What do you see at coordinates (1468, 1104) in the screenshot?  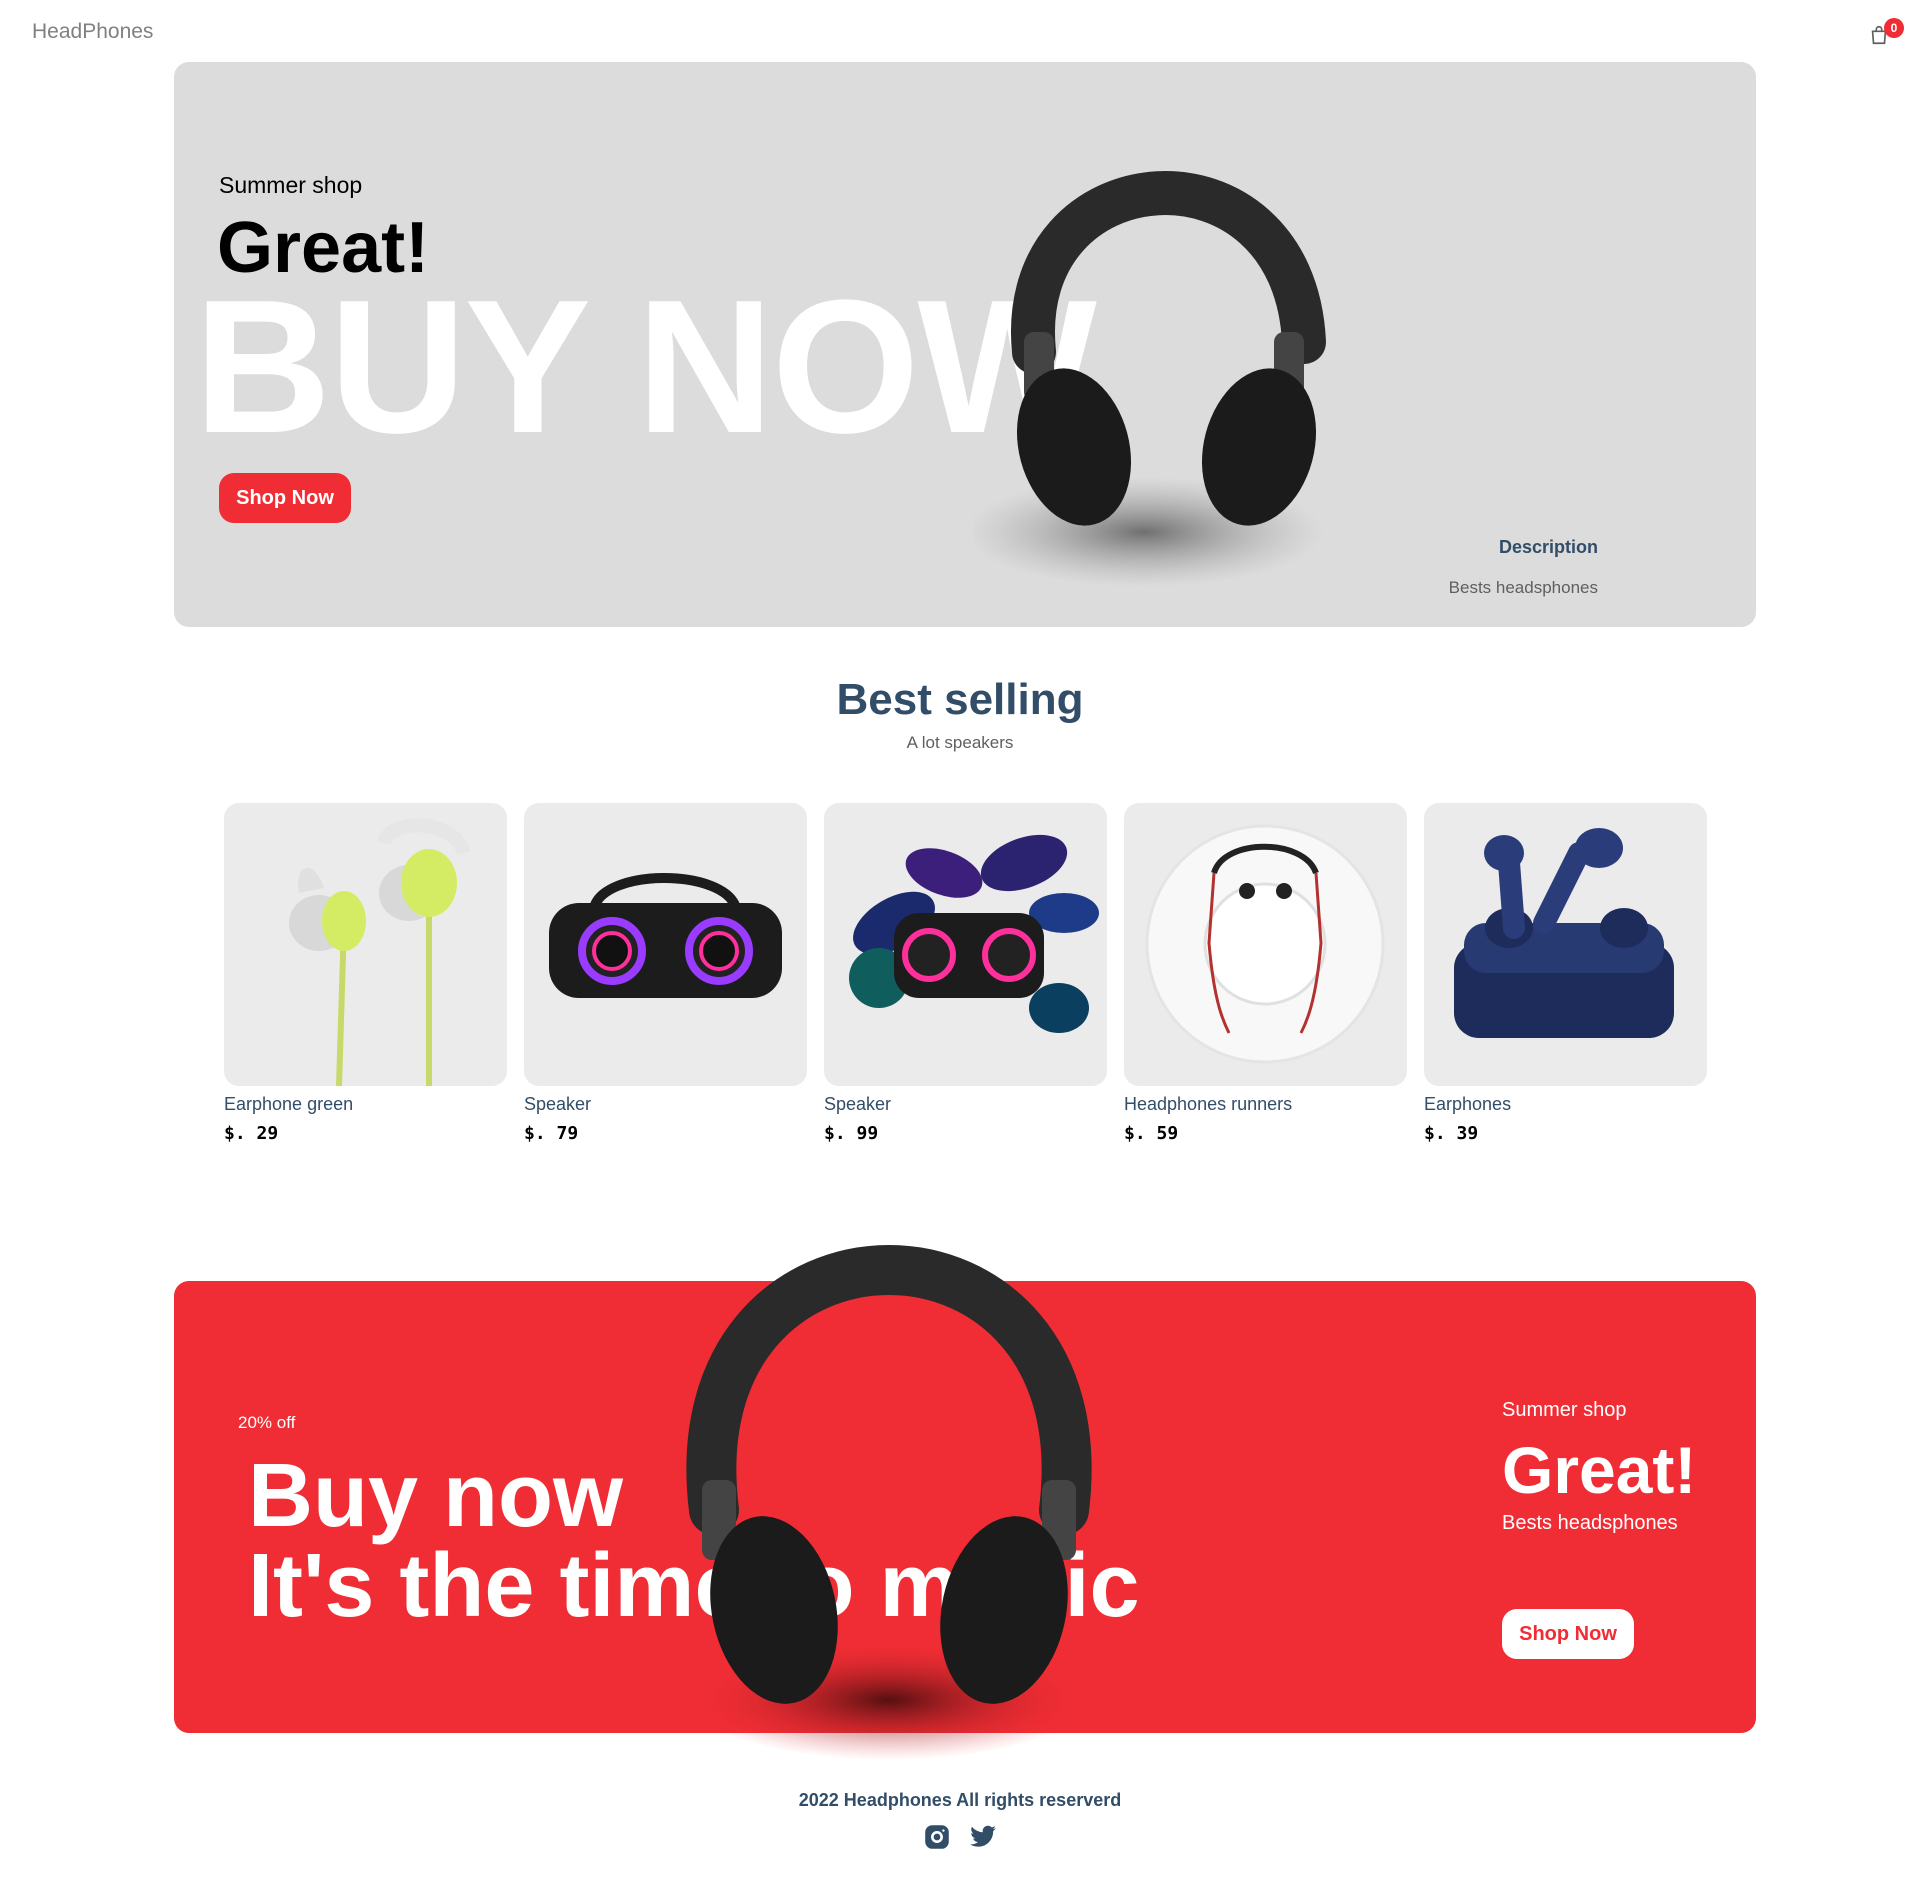 I see `product-name: Earphones` at bounding box center [1468, 1104].